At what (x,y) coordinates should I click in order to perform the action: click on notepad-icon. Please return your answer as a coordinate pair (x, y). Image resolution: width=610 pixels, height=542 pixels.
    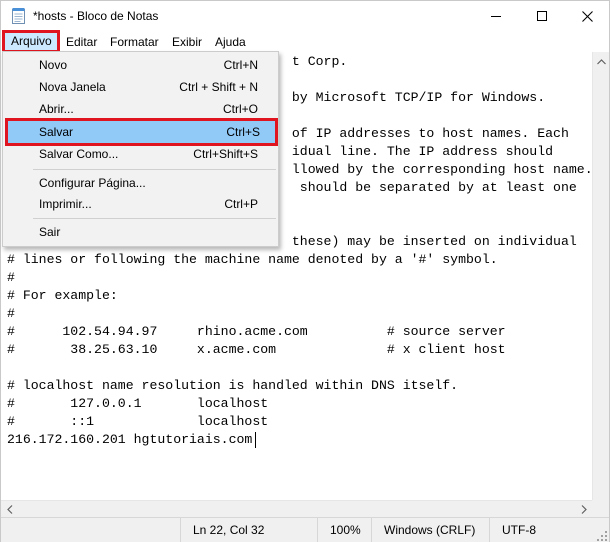
    Looking at the image, I should click on (19, 15).